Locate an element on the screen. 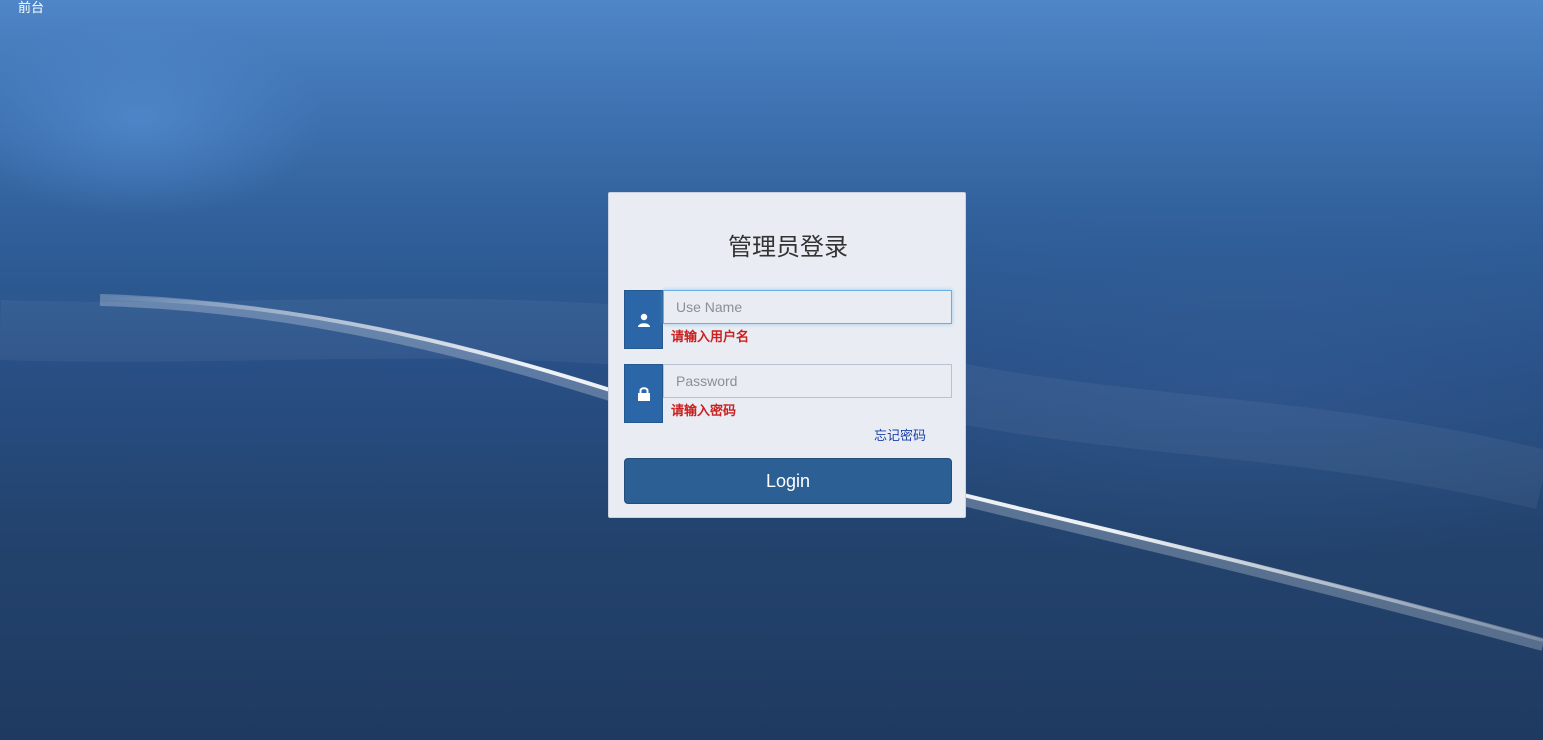  lock-icon is located at coordinates (643, 393).